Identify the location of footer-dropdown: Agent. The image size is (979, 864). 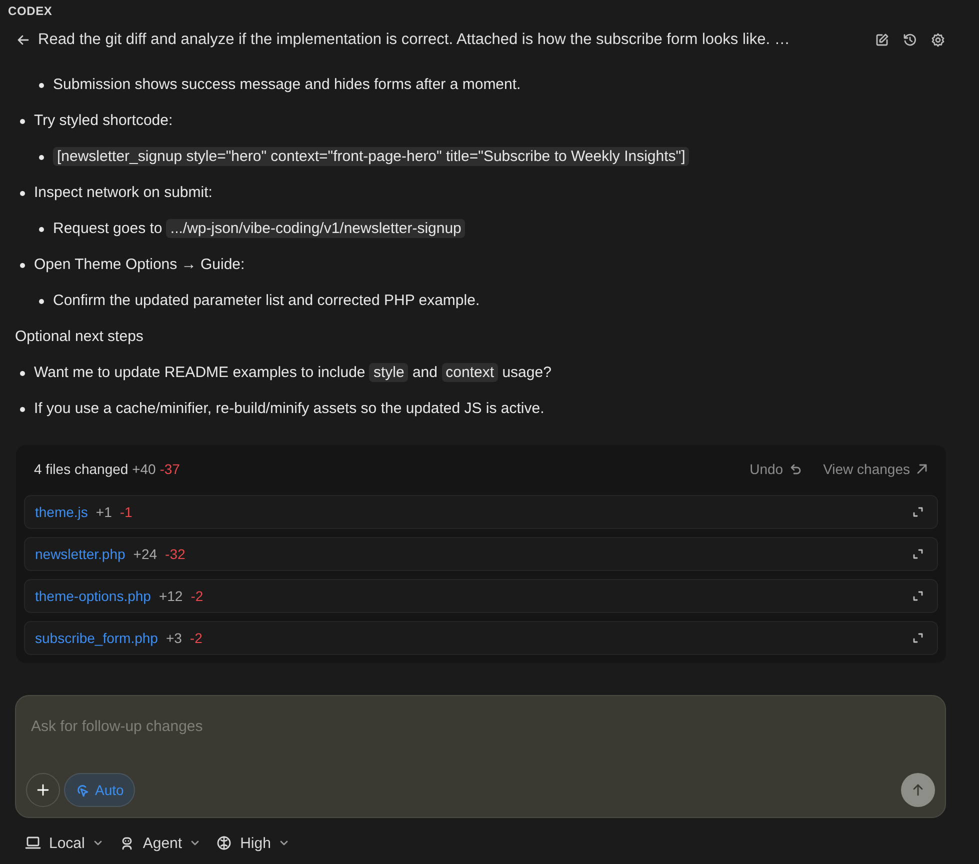
(159, 843).